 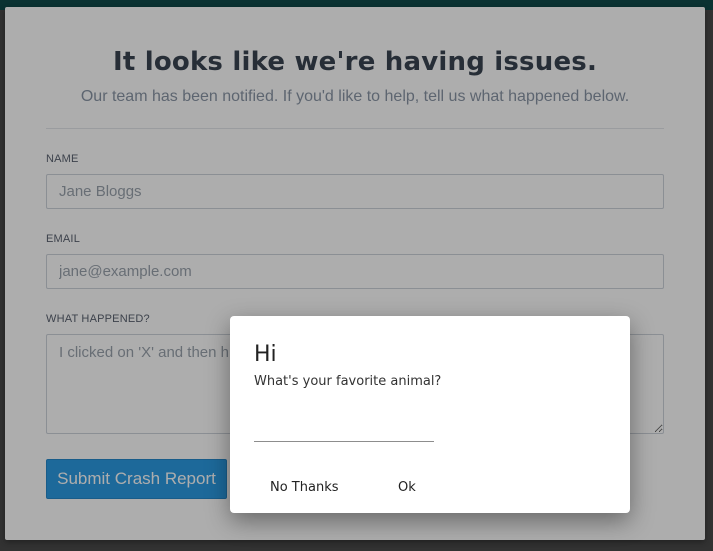 I want to click on prompt-message: What's your favorite animal?, so click(x=348, y=381).